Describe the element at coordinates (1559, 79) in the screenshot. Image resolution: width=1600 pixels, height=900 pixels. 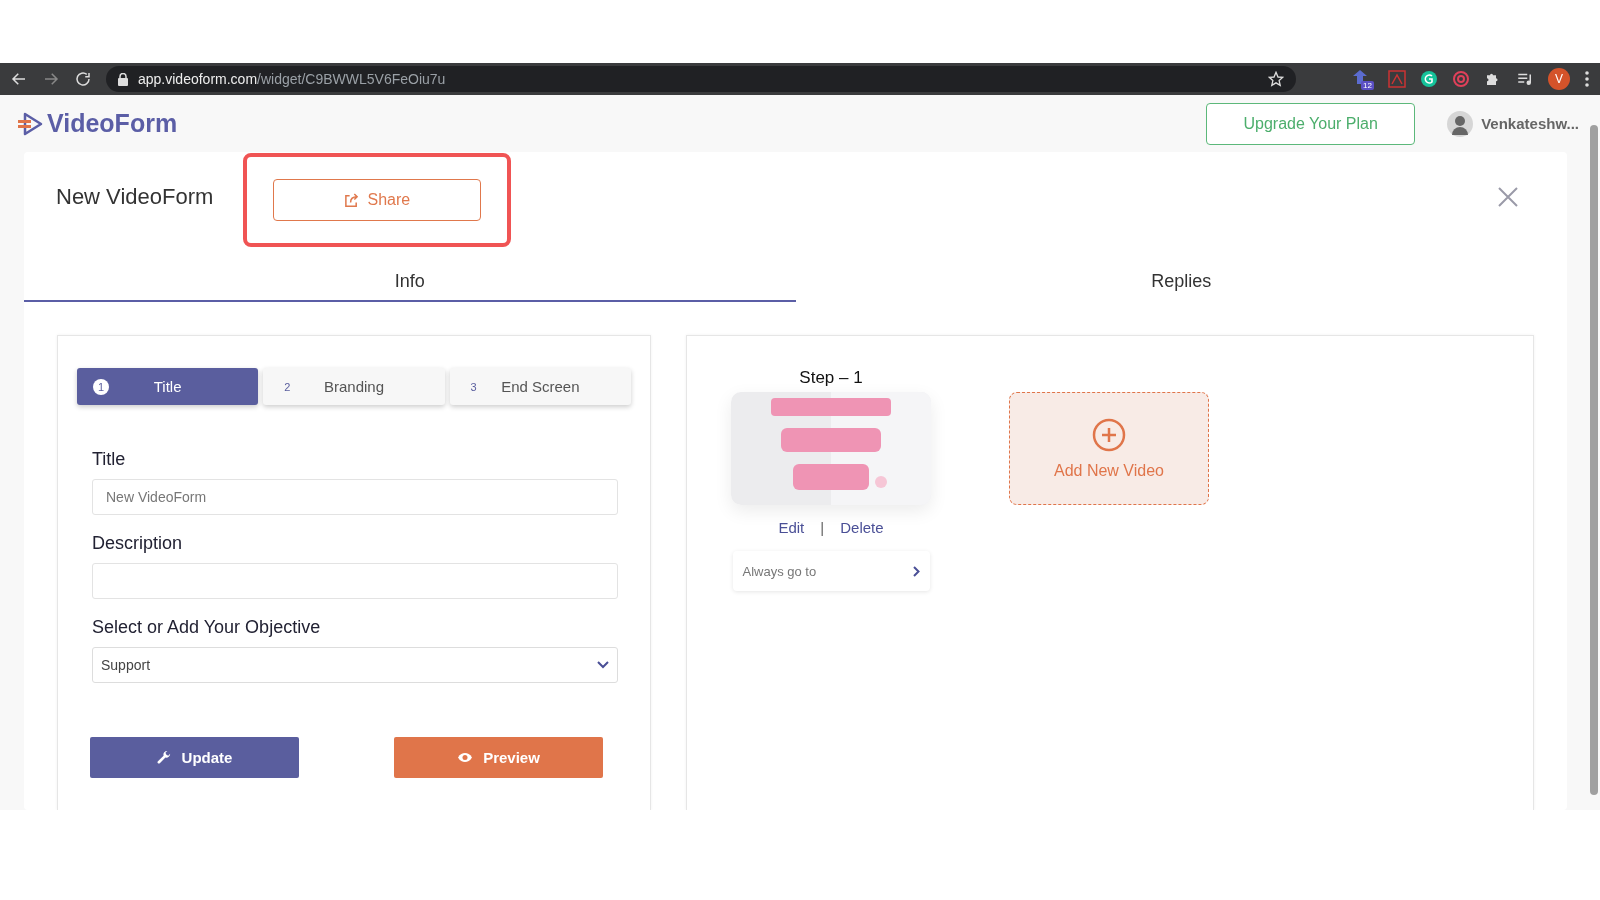
I see `profile-avatar: V` at that location.